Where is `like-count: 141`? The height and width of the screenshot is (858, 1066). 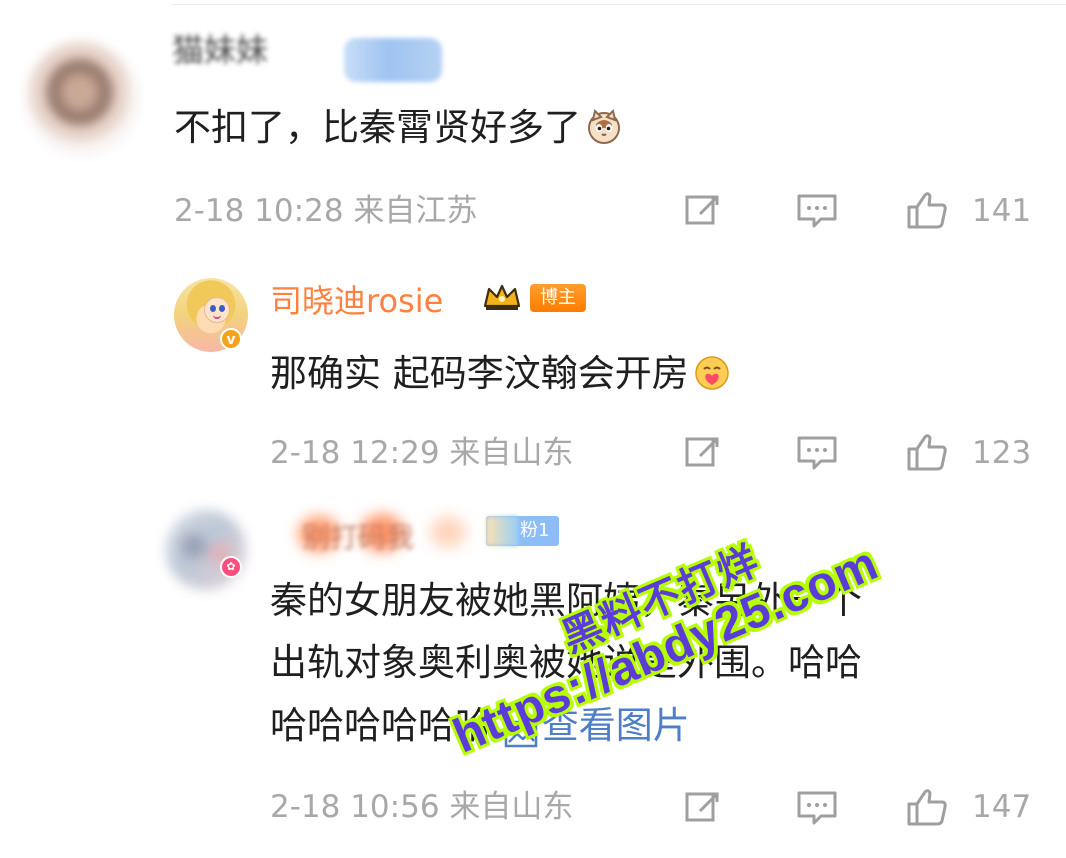 like-count: 141 is located at coordinates (1002, 211).